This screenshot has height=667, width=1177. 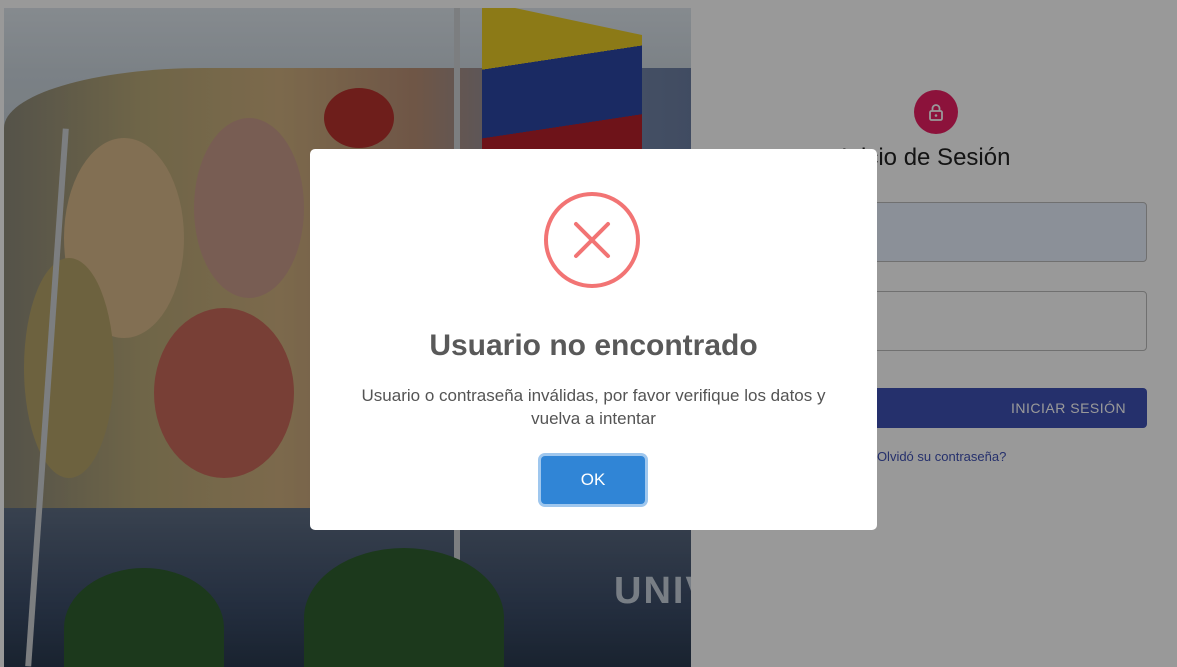 What do you see at coordinates (593, 345) in the screenshot?
I see `dialog-title: Usuario no encontrado` at bounding box center [593, 345].